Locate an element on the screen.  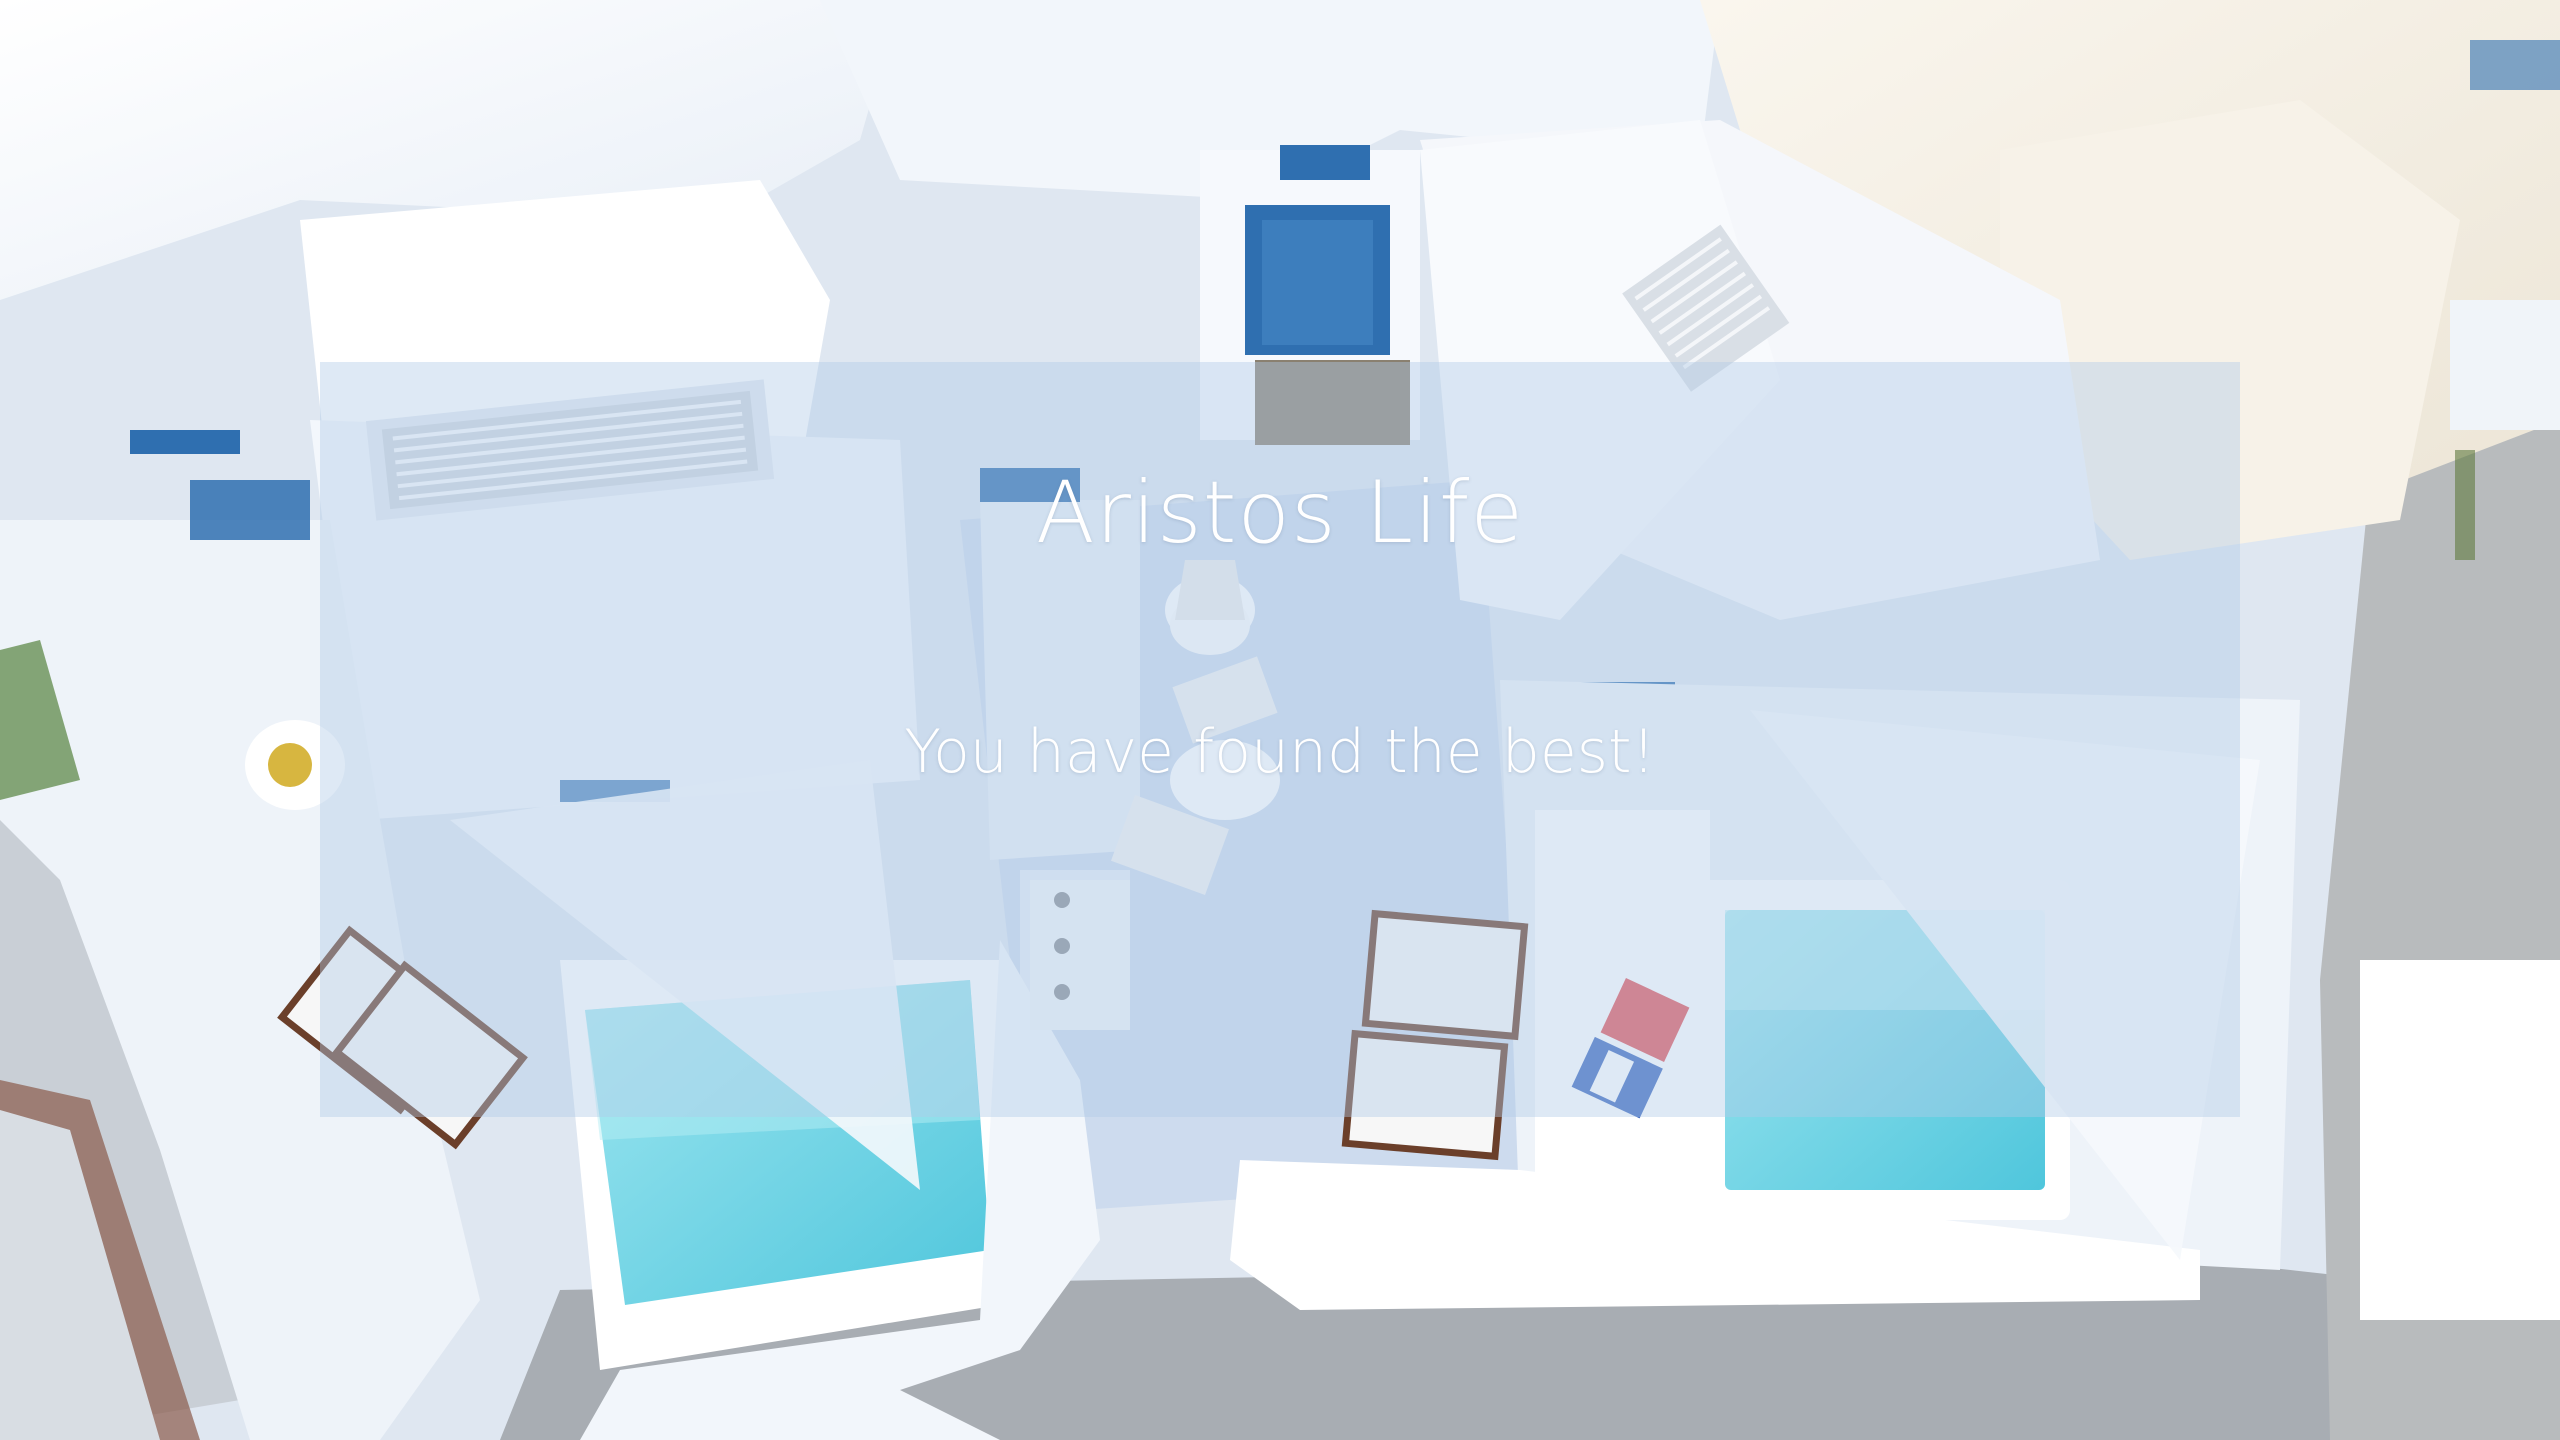
hero-subtitle: You have found the best! is located at coordinates (1280, 752).